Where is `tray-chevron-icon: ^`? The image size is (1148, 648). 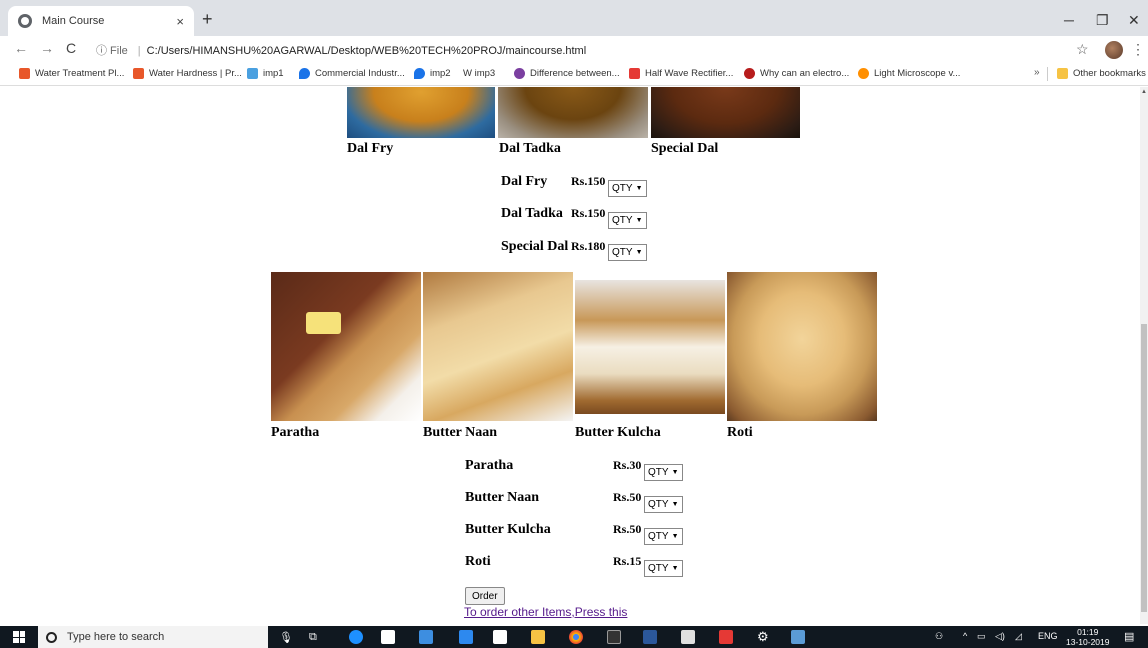 tray-chevron-icon: ^ is located at coordinates (965, 636).